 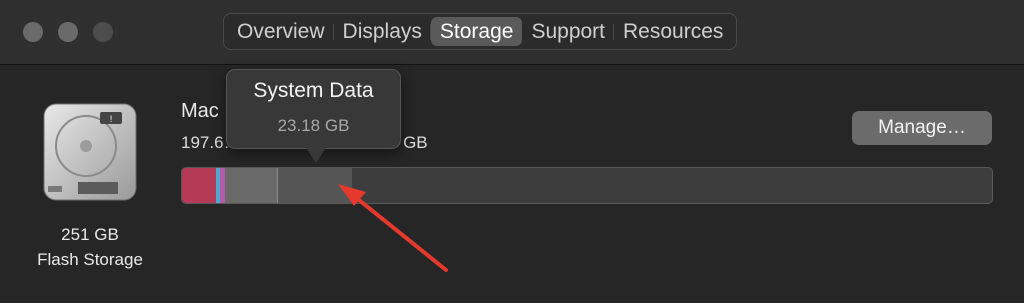 What do you see at coordinates (33, 32) in the screenshot?
I see `close-button` at bounding box center [33, 32].